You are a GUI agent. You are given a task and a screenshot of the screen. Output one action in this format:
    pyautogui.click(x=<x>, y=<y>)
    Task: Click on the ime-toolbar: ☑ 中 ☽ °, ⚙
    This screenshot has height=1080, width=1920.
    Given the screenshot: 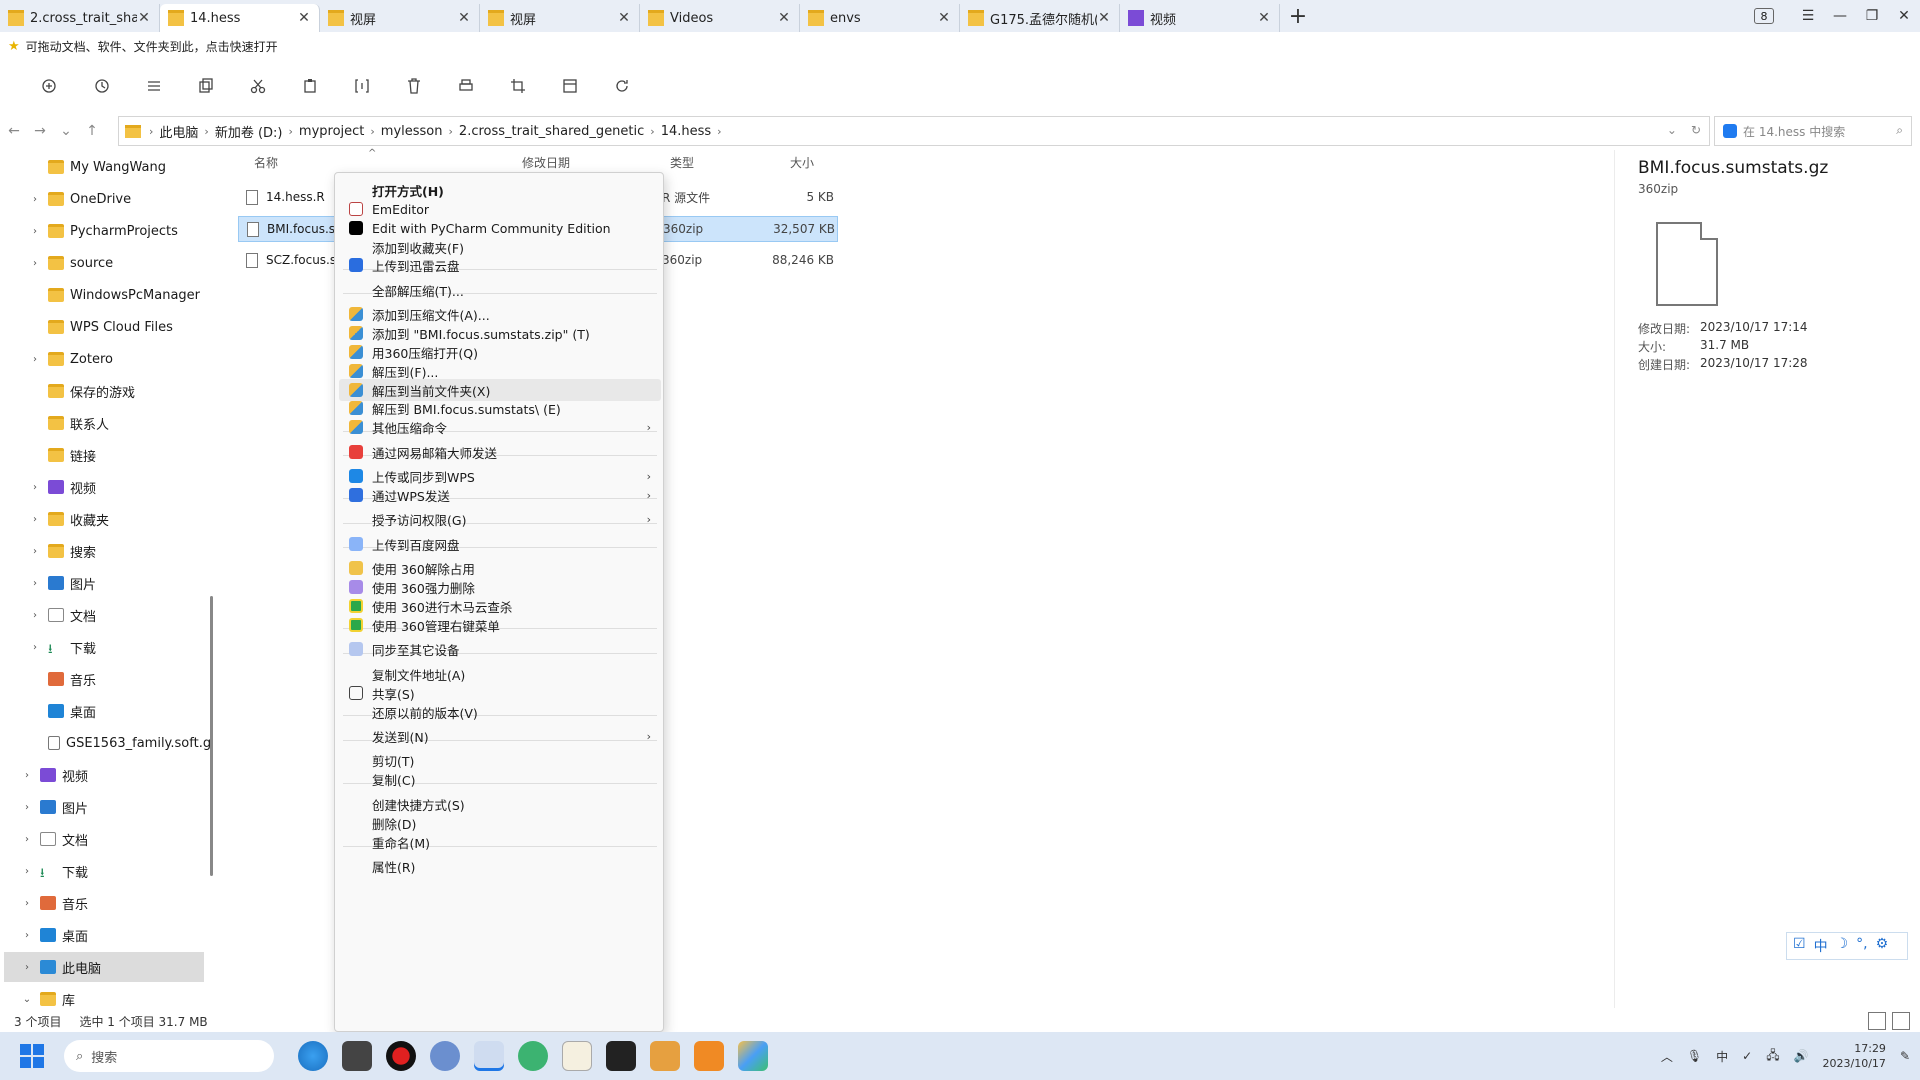 What is the action you would take?
    pyautogui.click(x=1847, y=946)
    